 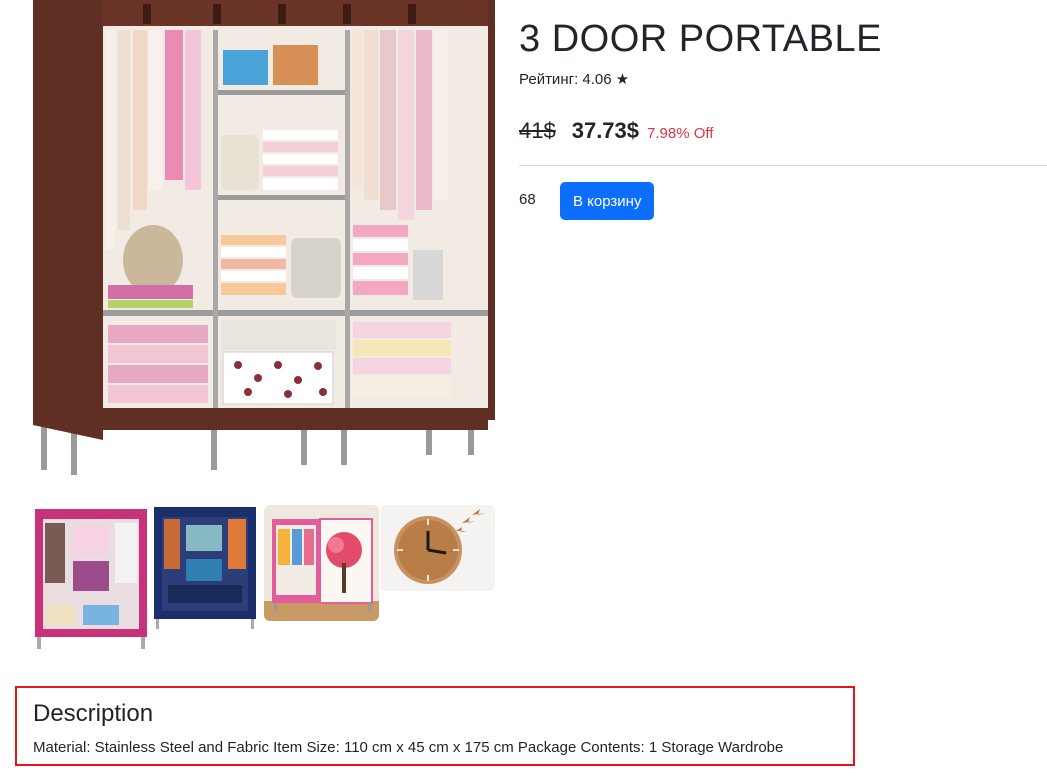 I want to click on description-heading: Description, so click(x=93, y=713).